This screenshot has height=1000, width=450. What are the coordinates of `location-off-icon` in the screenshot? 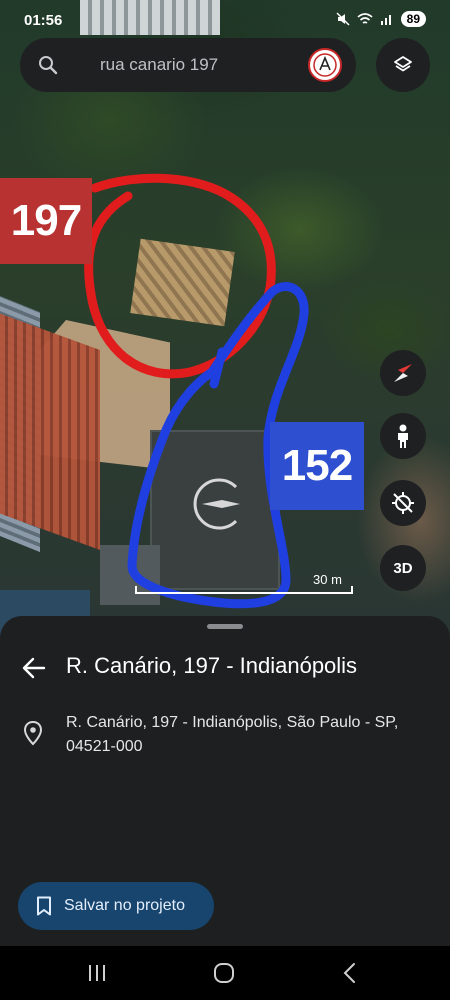 It's located at (403, 503).